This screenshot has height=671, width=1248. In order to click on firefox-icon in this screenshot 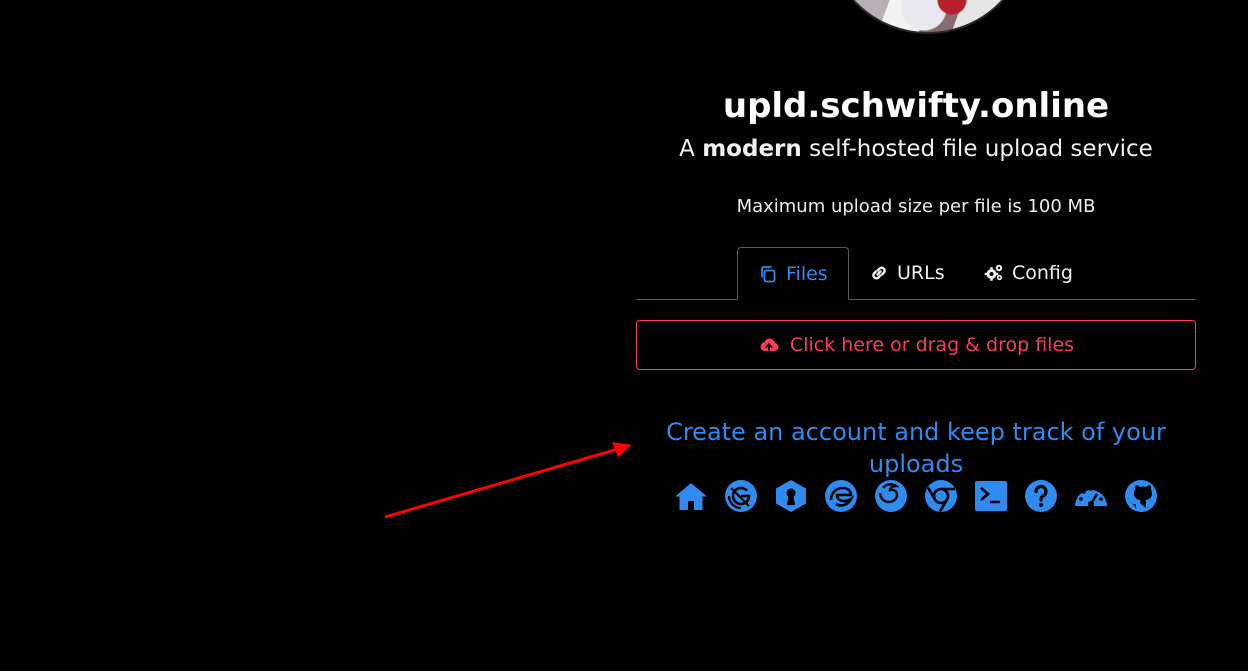, I will do `click(891, 496)`.